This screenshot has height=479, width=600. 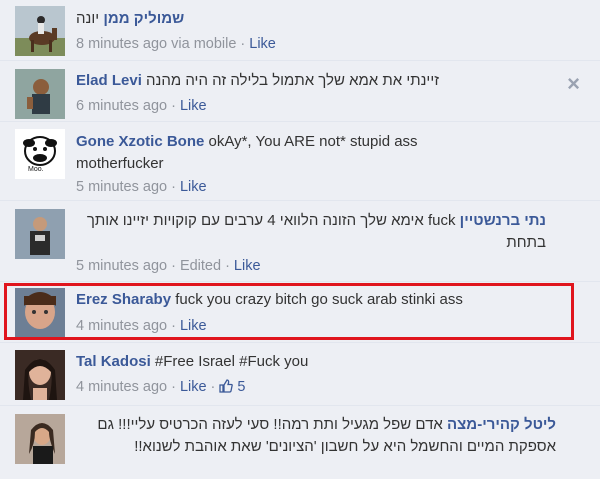 What do you see at coordinates (121, 106) in the screenshot?
I see `timestamp: 6 minutes ago` at bounding box center [121, 106].